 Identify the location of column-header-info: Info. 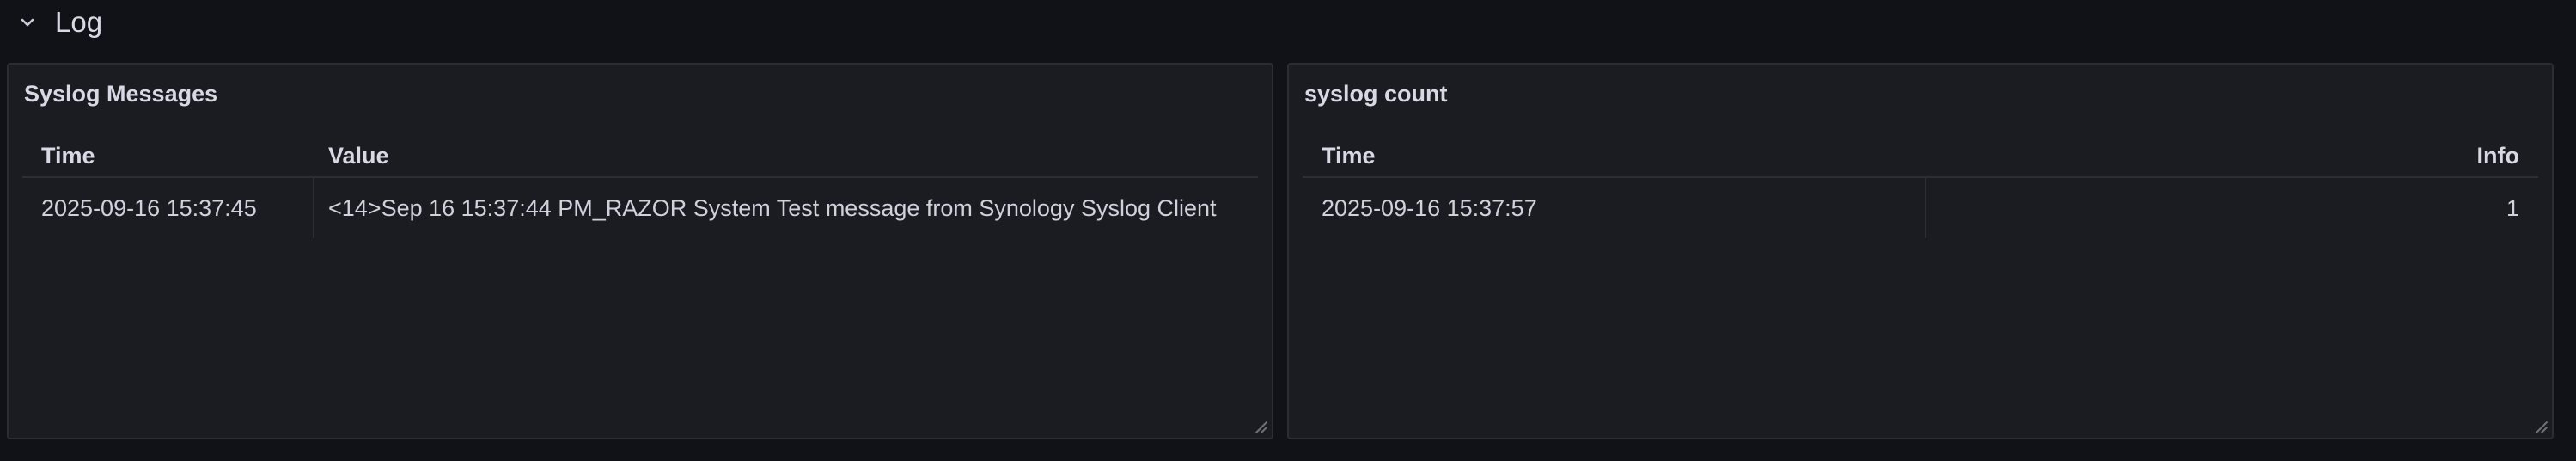
(2498, 155).